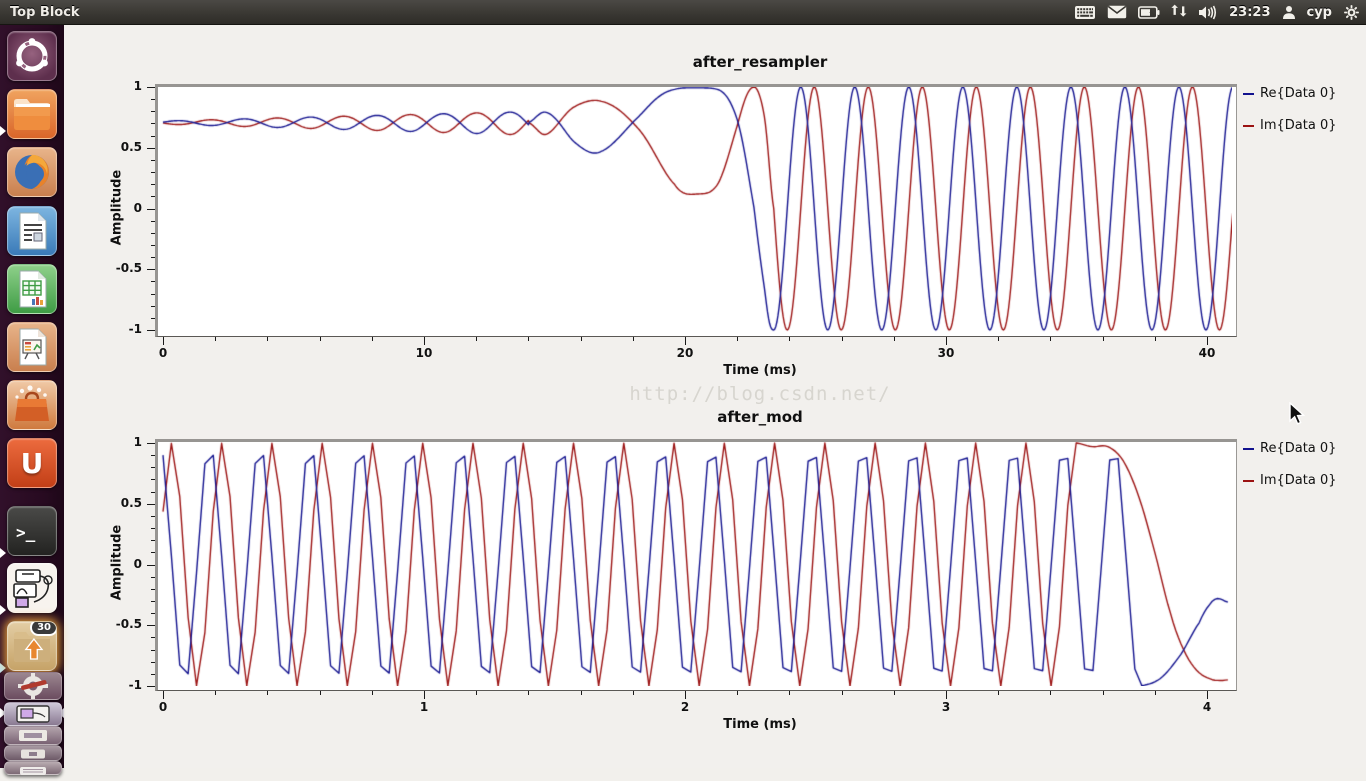 This screenshot has width=1366, height=781. What do you see at coordinates (135, 329) in the screenshot?
I see `y-tick-label: -1` at bounding box center [135, 329].